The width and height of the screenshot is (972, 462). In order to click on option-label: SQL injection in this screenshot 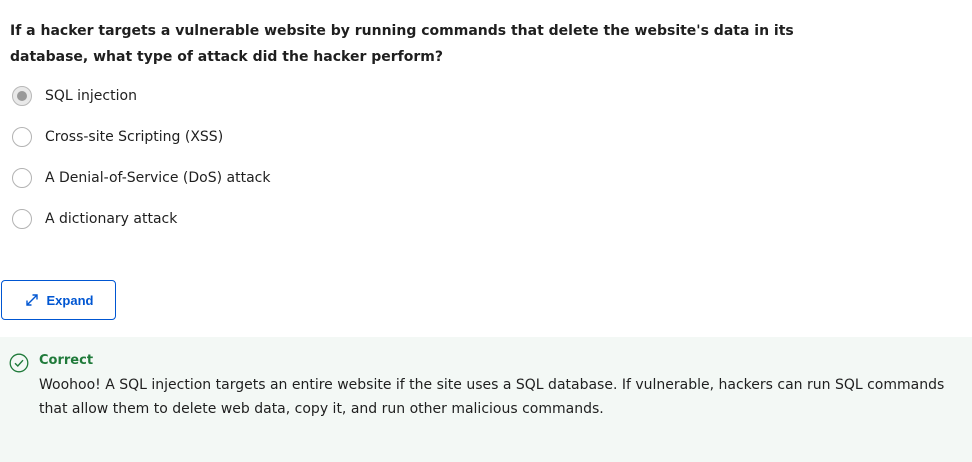, I will do `click(91, 96)`.